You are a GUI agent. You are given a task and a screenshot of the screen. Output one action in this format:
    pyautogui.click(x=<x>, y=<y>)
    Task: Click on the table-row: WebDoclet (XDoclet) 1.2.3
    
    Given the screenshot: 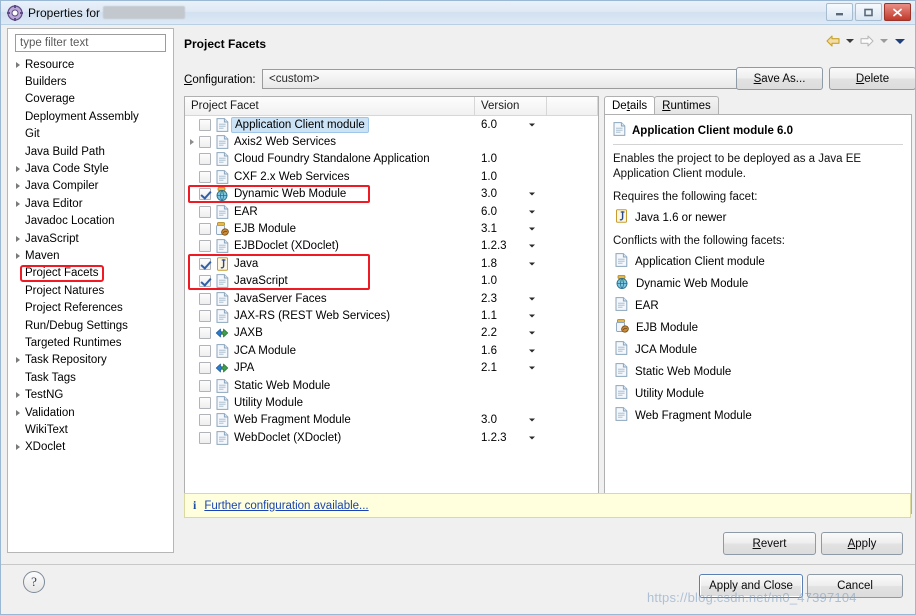 What is the action you would take?
    pyautogui.click(x=391, y=437)
    